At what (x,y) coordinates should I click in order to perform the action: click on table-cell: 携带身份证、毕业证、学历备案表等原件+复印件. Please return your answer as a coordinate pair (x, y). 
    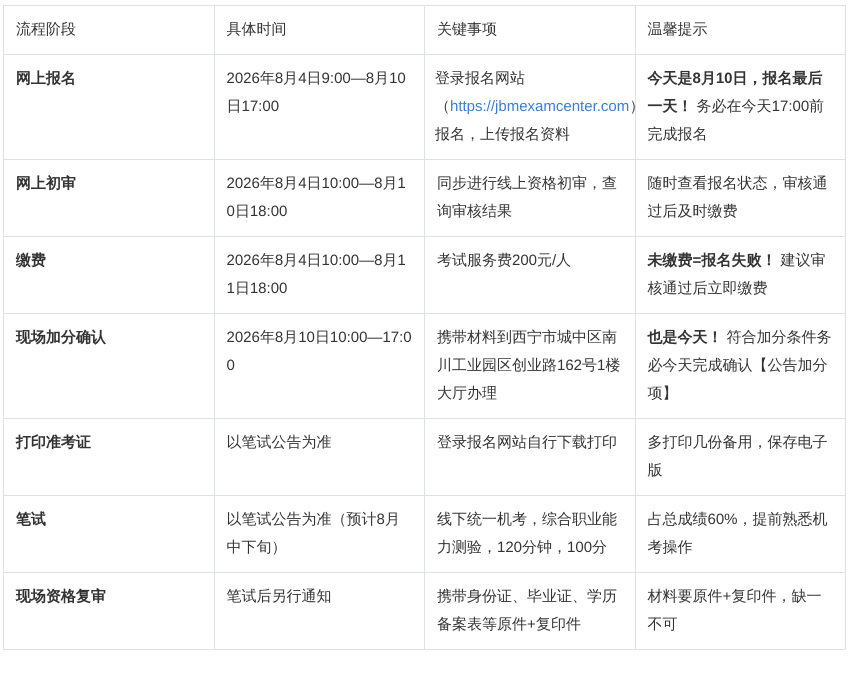
    Looking at the image, I should click on (529, 611).